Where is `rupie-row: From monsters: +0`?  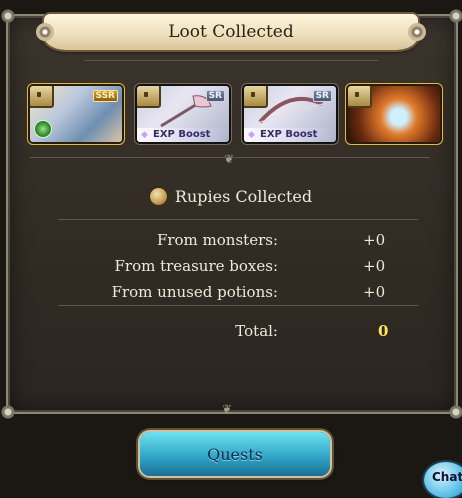
rupie-row: From monsters: +0 is located at coordinates (238, 243).